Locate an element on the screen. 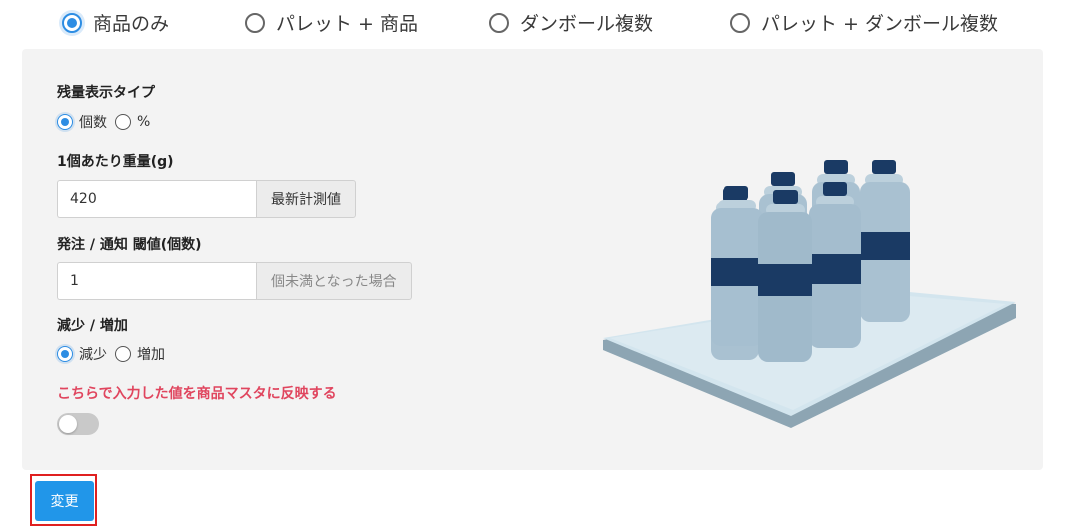  radio-percent-option is located at coordinates (123, 122).